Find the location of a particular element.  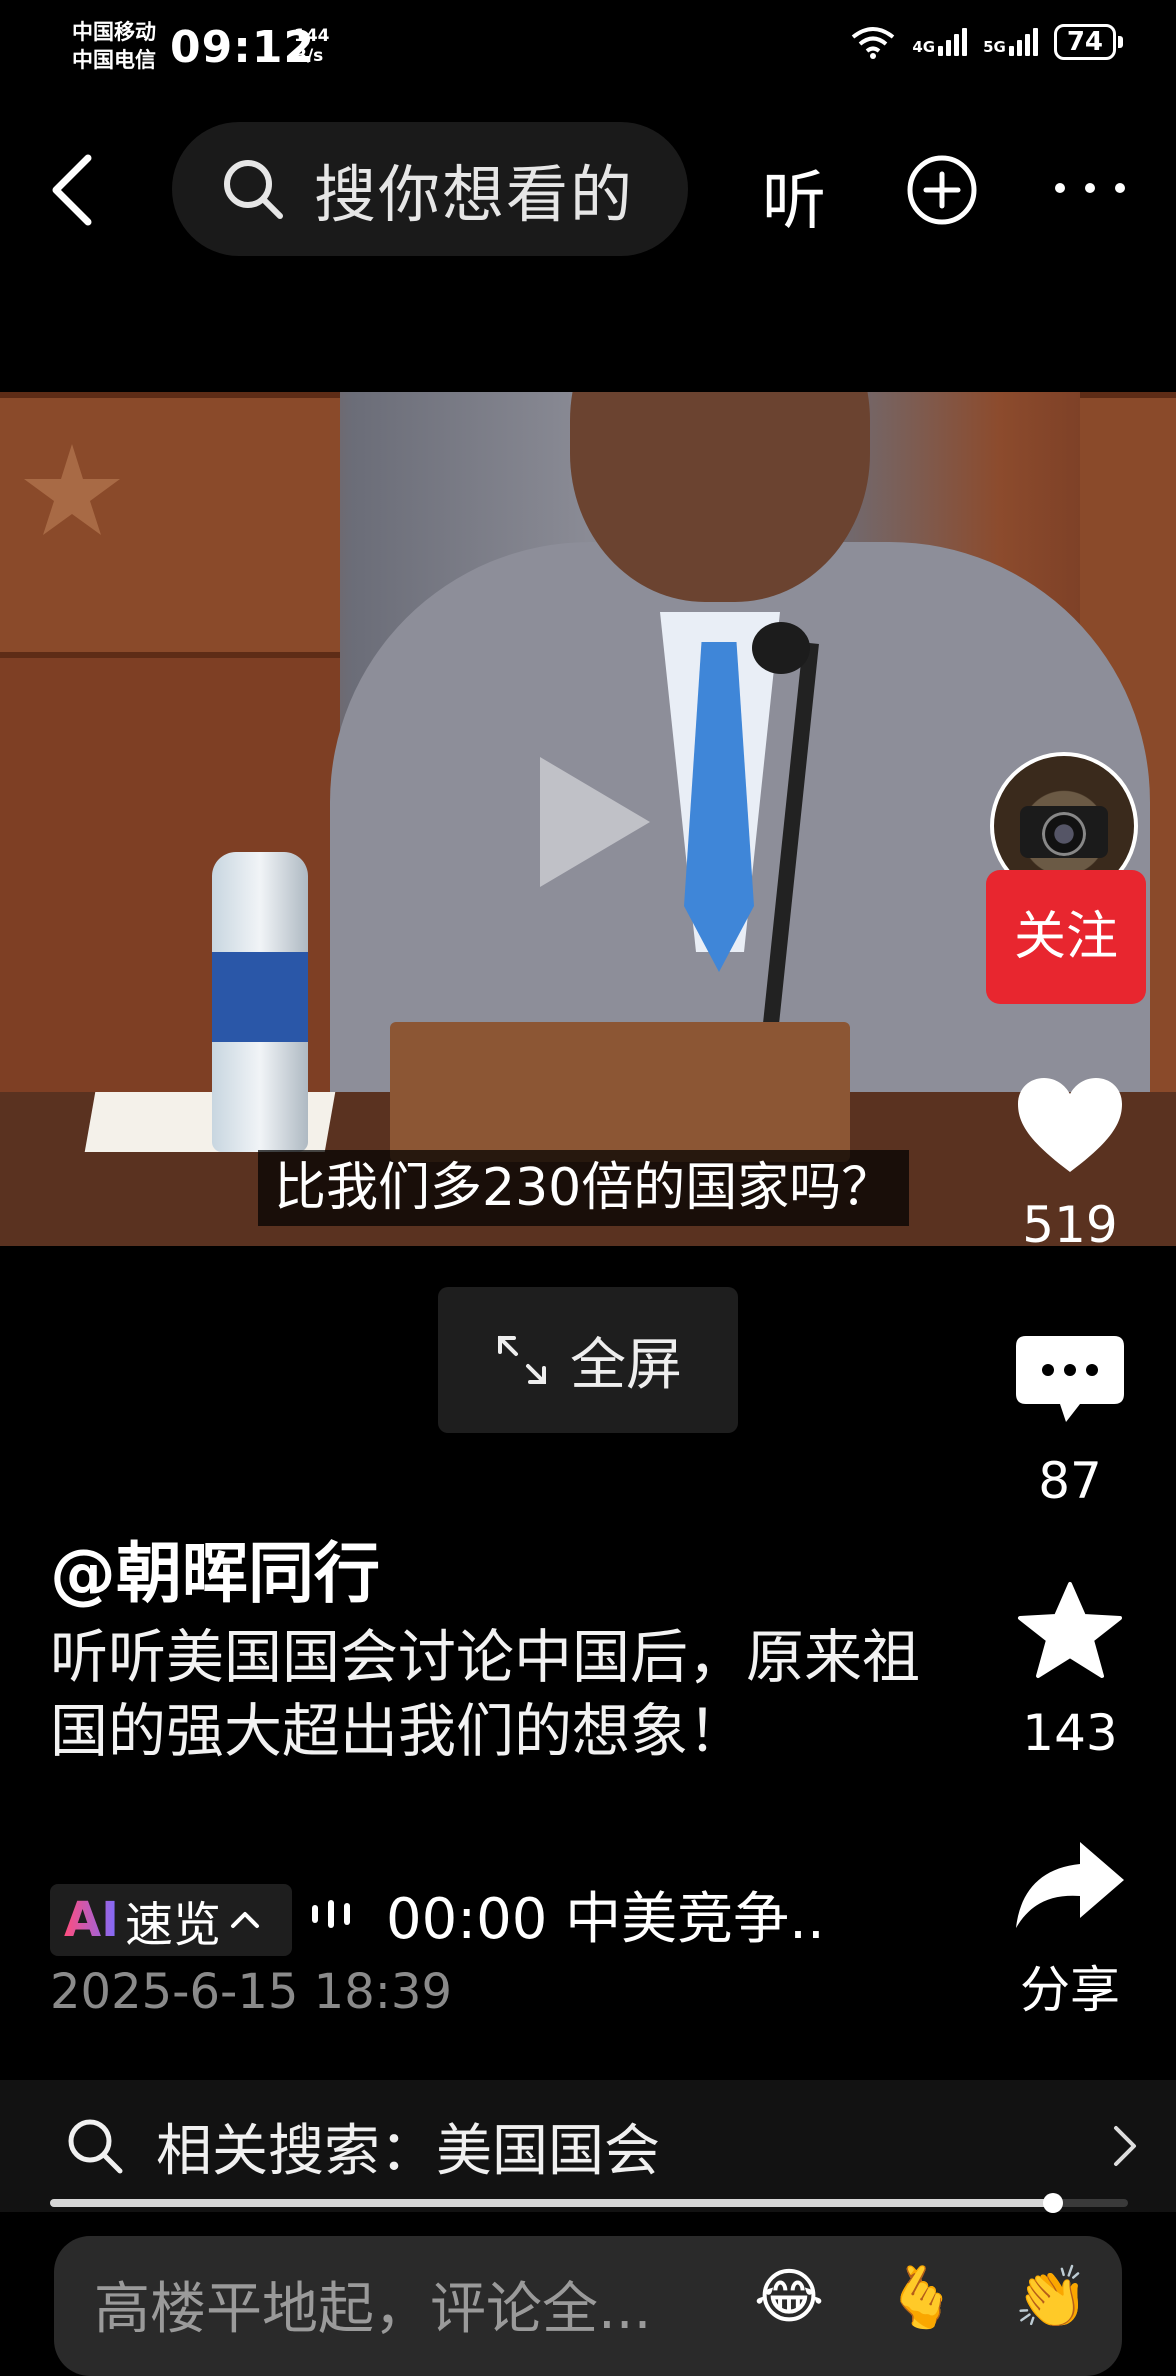

more-options-icon is located at coordinates (1090, 188).